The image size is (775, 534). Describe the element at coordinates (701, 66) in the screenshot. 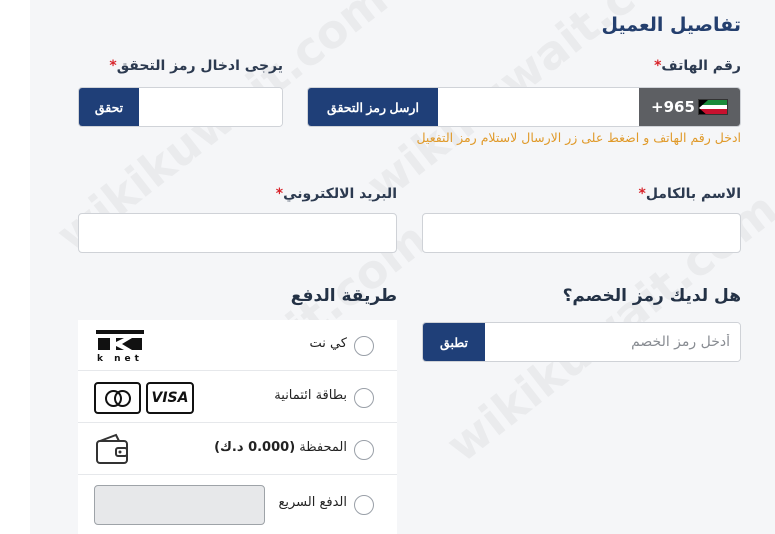

I see `phone-label-text: رقم الهاتف` at that location.